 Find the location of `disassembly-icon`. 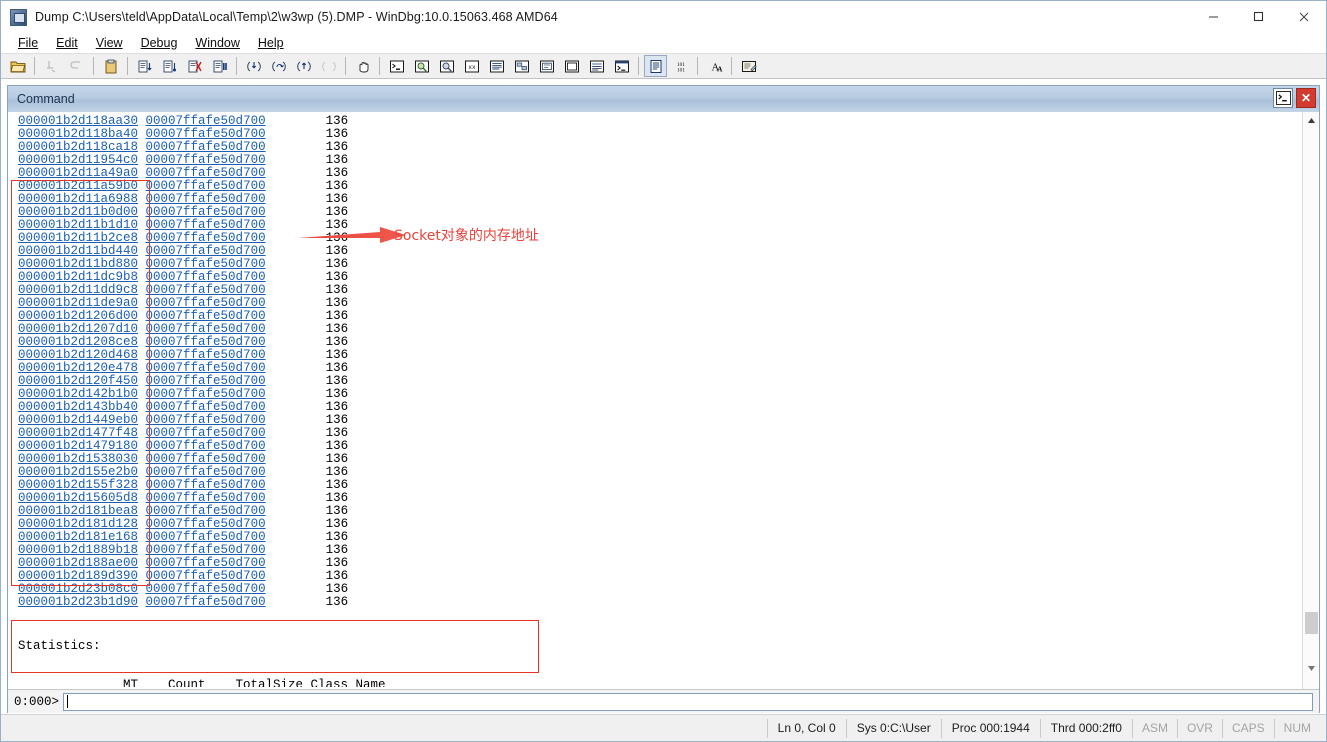

disassembly-icon is located at coordinates (546, 66).